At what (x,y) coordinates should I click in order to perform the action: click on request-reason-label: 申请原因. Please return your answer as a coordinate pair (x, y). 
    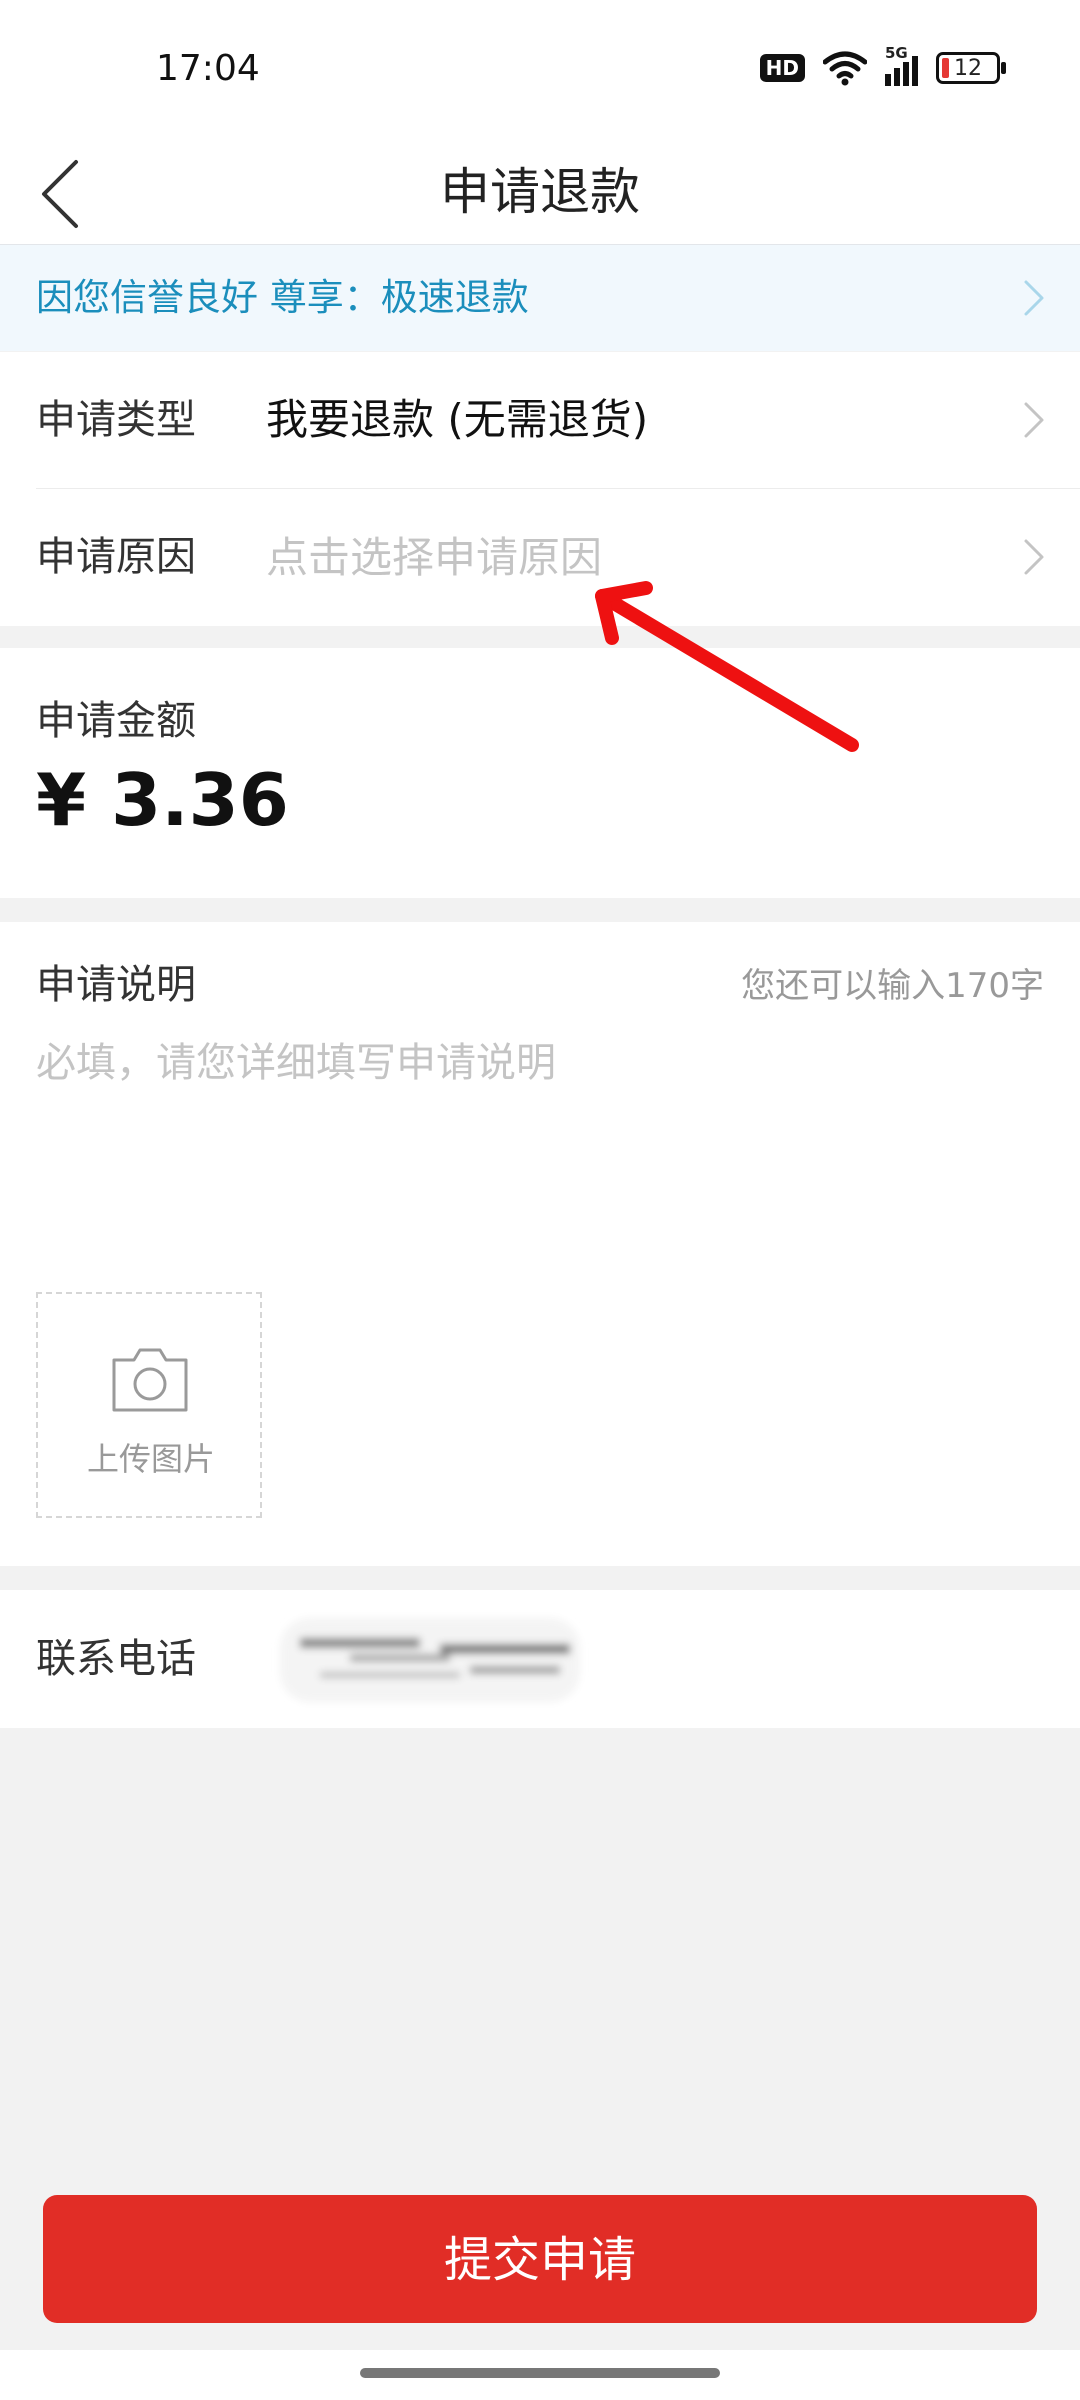
    Looking at the image, I should click on (116, 557).